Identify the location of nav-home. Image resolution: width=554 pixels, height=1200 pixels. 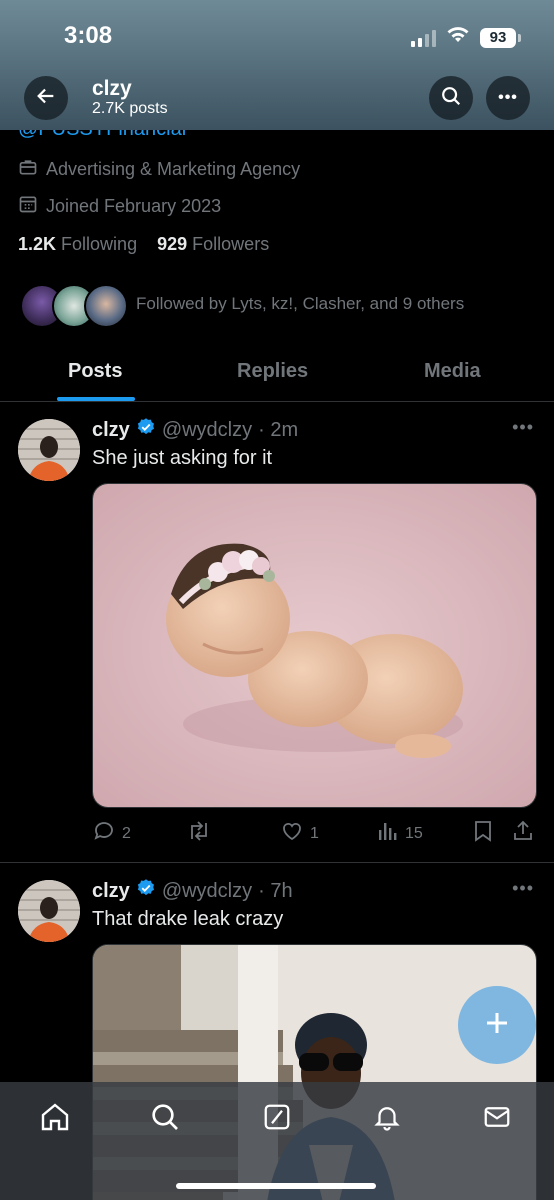
(55, 1119).